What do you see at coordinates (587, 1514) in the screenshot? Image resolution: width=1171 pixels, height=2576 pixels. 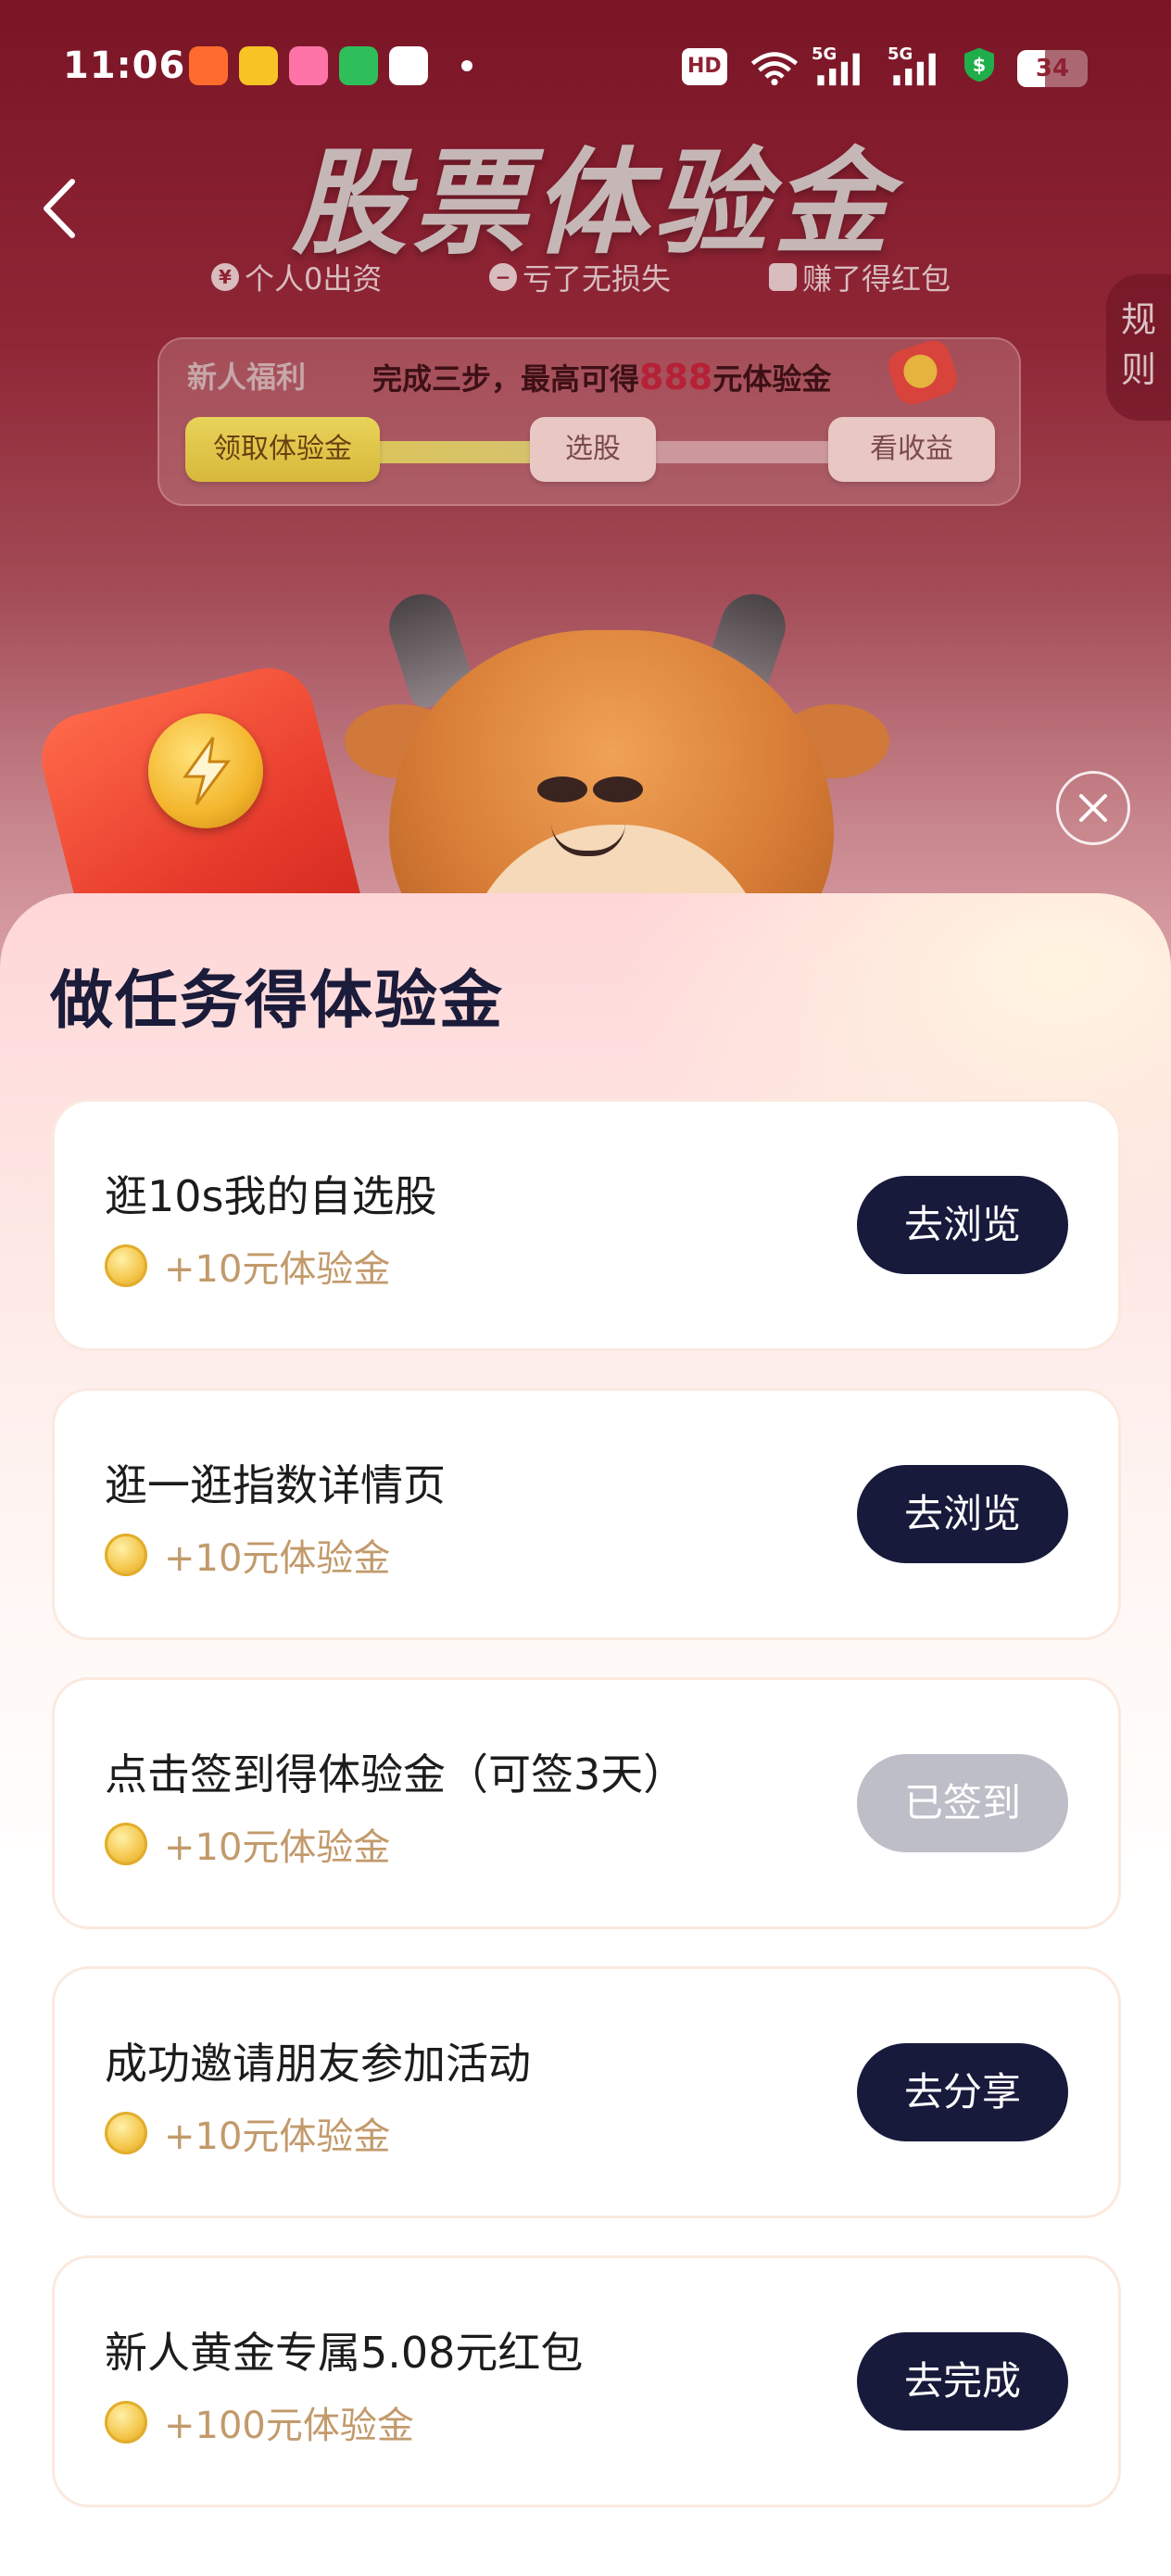 I see `task-card: 逛一逛指数详情页 +10元体验金 去浏览` at bounding box center [587, 1514].